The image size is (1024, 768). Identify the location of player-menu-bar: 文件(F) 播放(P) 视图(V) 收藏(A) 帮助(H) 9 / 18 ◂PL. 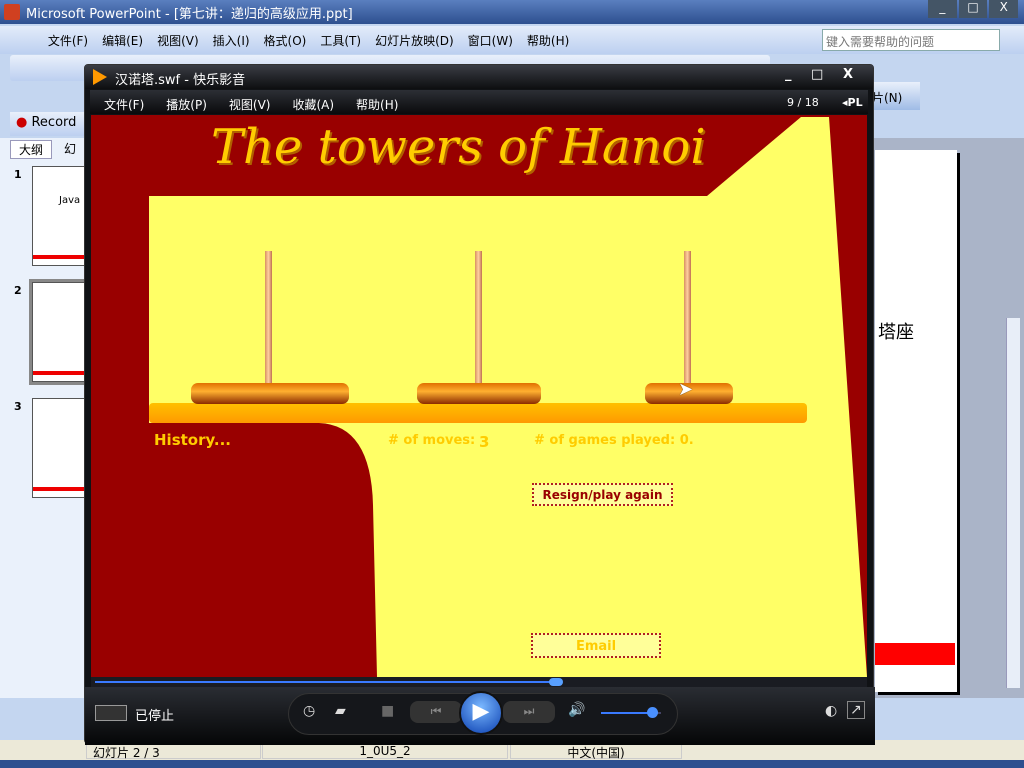
(479, 102).